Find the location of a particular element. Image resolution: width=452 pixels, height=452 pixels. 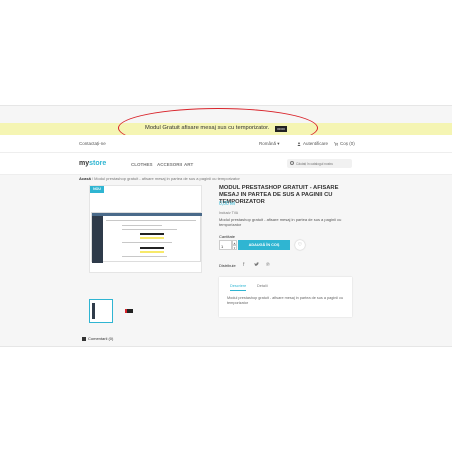

nav-clothes: CLOTHES is located at coordinates (142, 164).